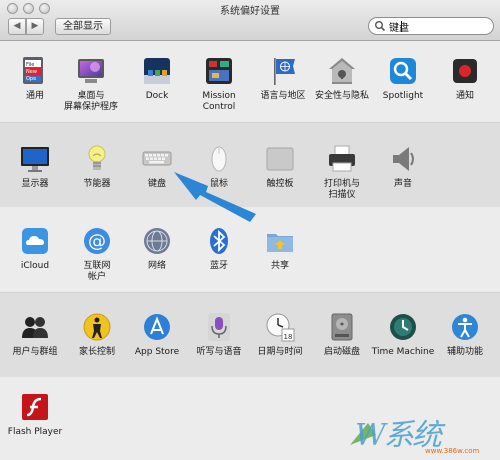 Image resolution: width=500 pixels, height=460 pixels. Describe the element at coordinates (380, 26) in the screenshot. I see `search-icon` at that location.